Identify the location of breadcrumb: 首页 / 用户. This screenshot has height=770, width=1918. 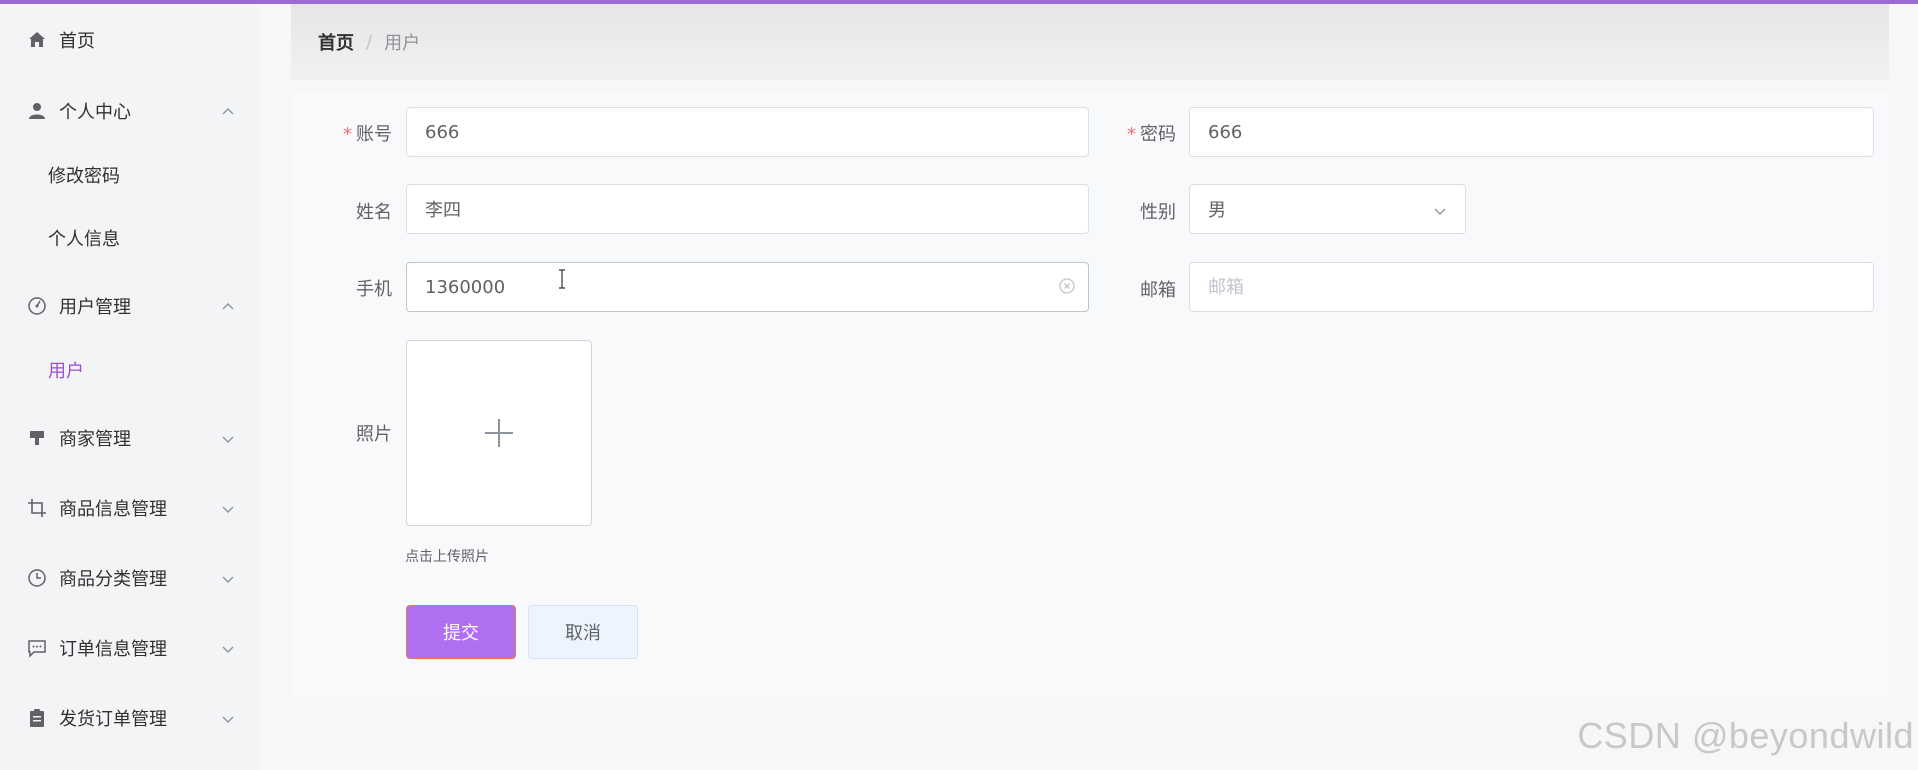
(1090, 42).